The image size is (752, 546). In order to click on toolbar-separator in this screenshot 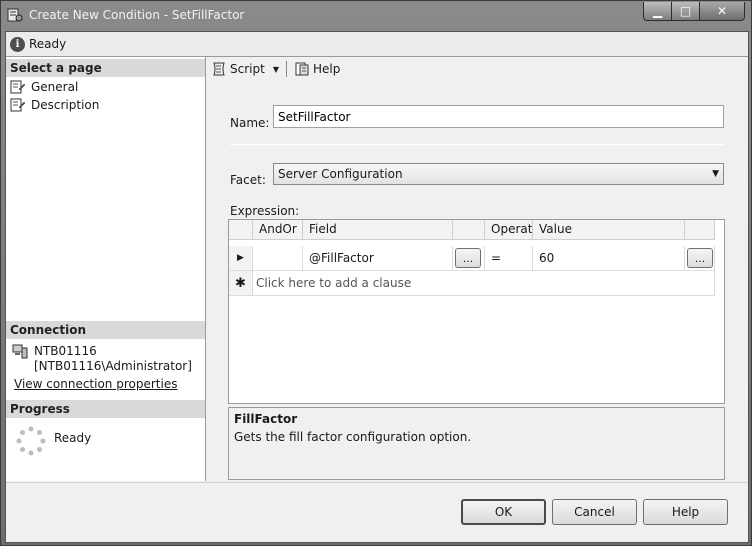, I will do `click(286, 69)`.